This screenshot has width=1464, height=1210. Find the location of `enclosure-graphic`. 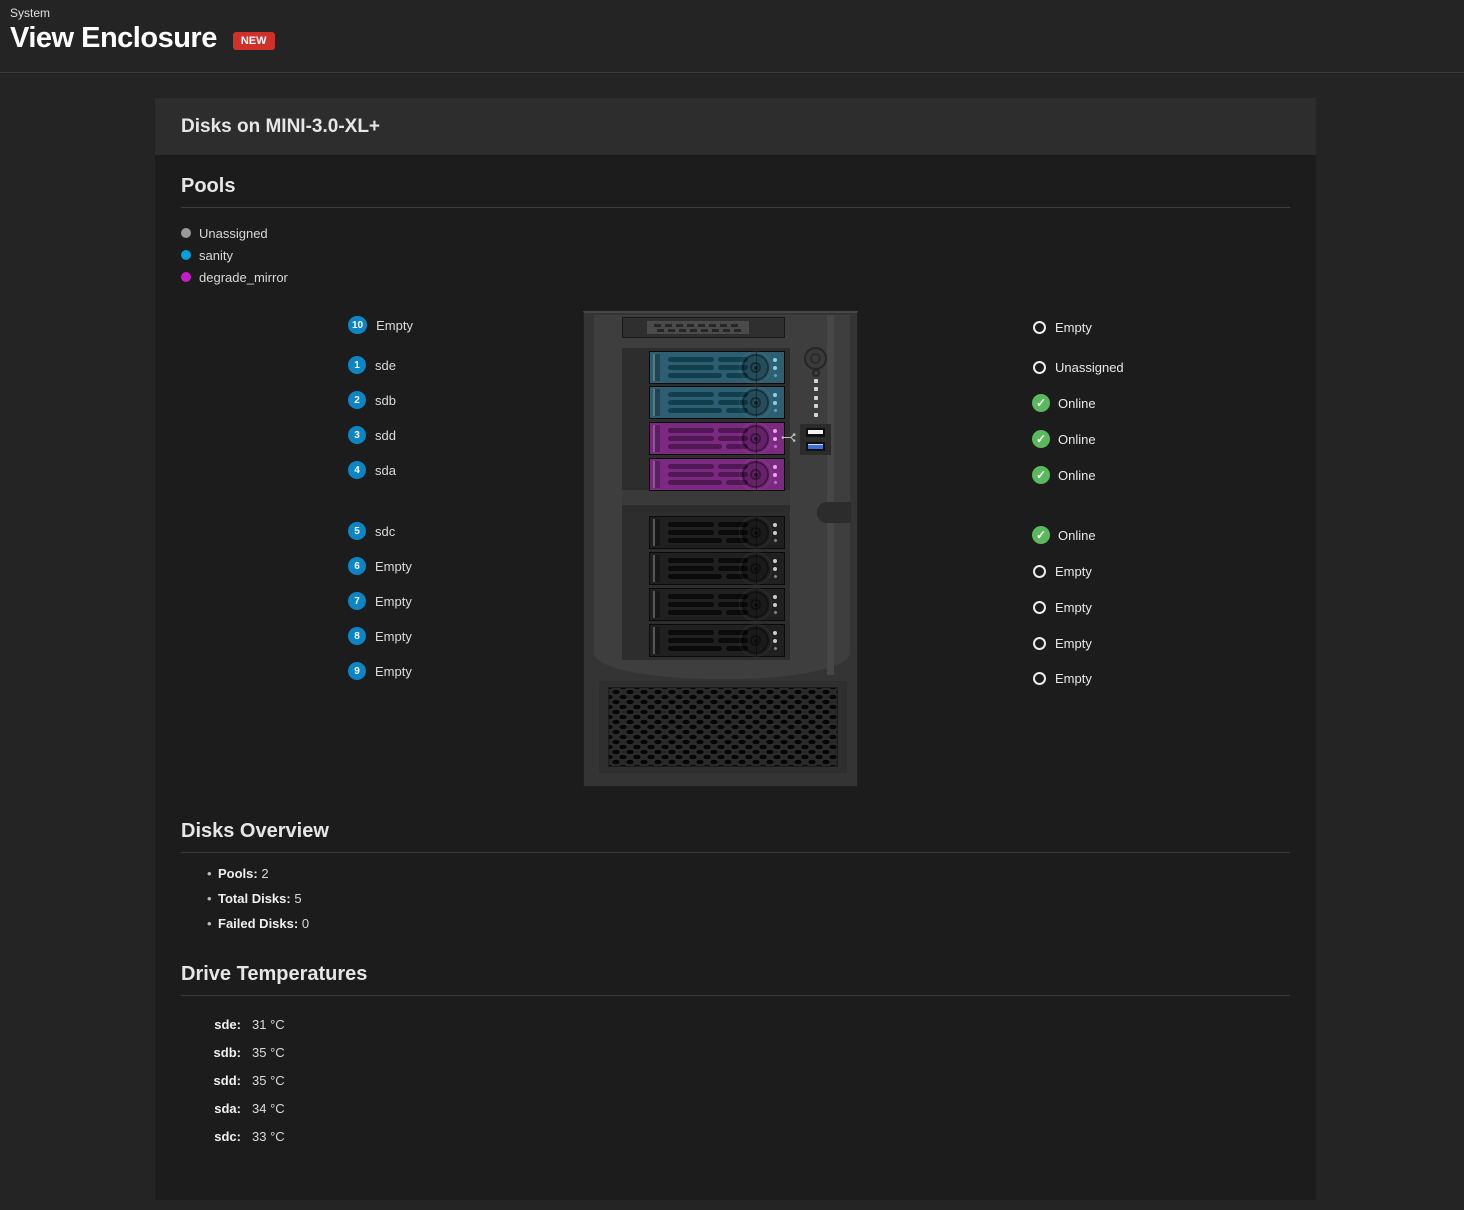

enclosure-graphic is located at coordinates (720, 549).